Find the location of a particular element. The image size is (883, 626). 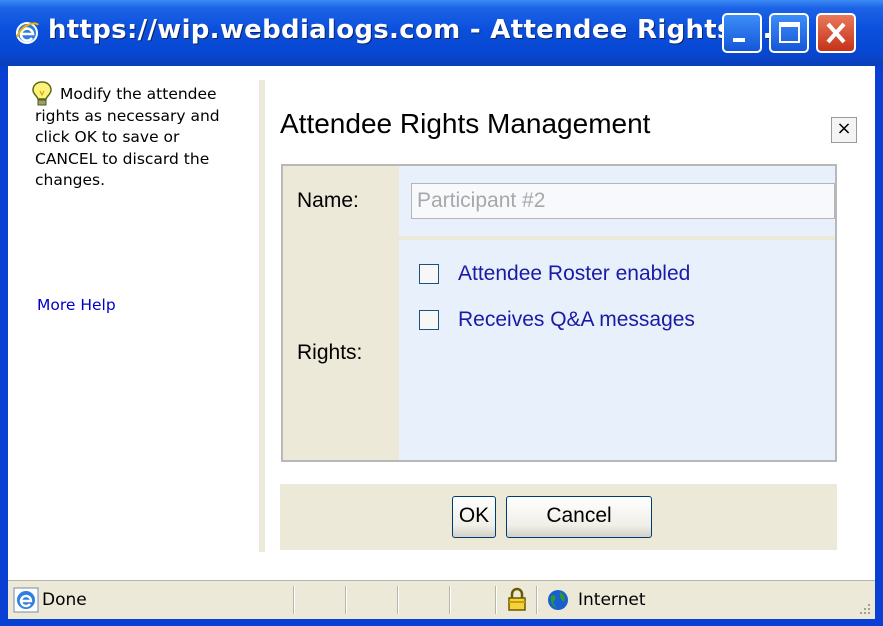

dialog-close-button: × is located at coordinates (844, 130).